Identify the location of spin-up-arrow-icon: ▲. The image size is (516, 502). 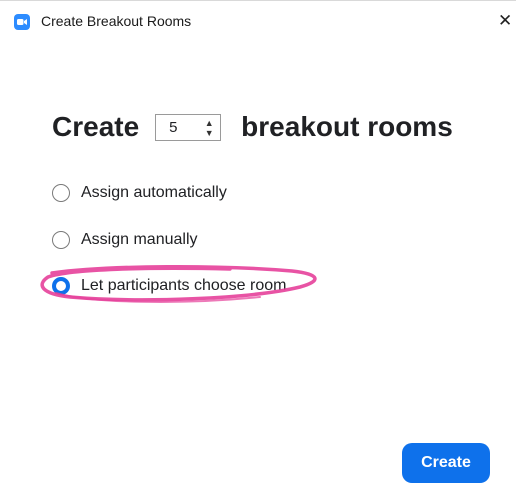
(209, 123).